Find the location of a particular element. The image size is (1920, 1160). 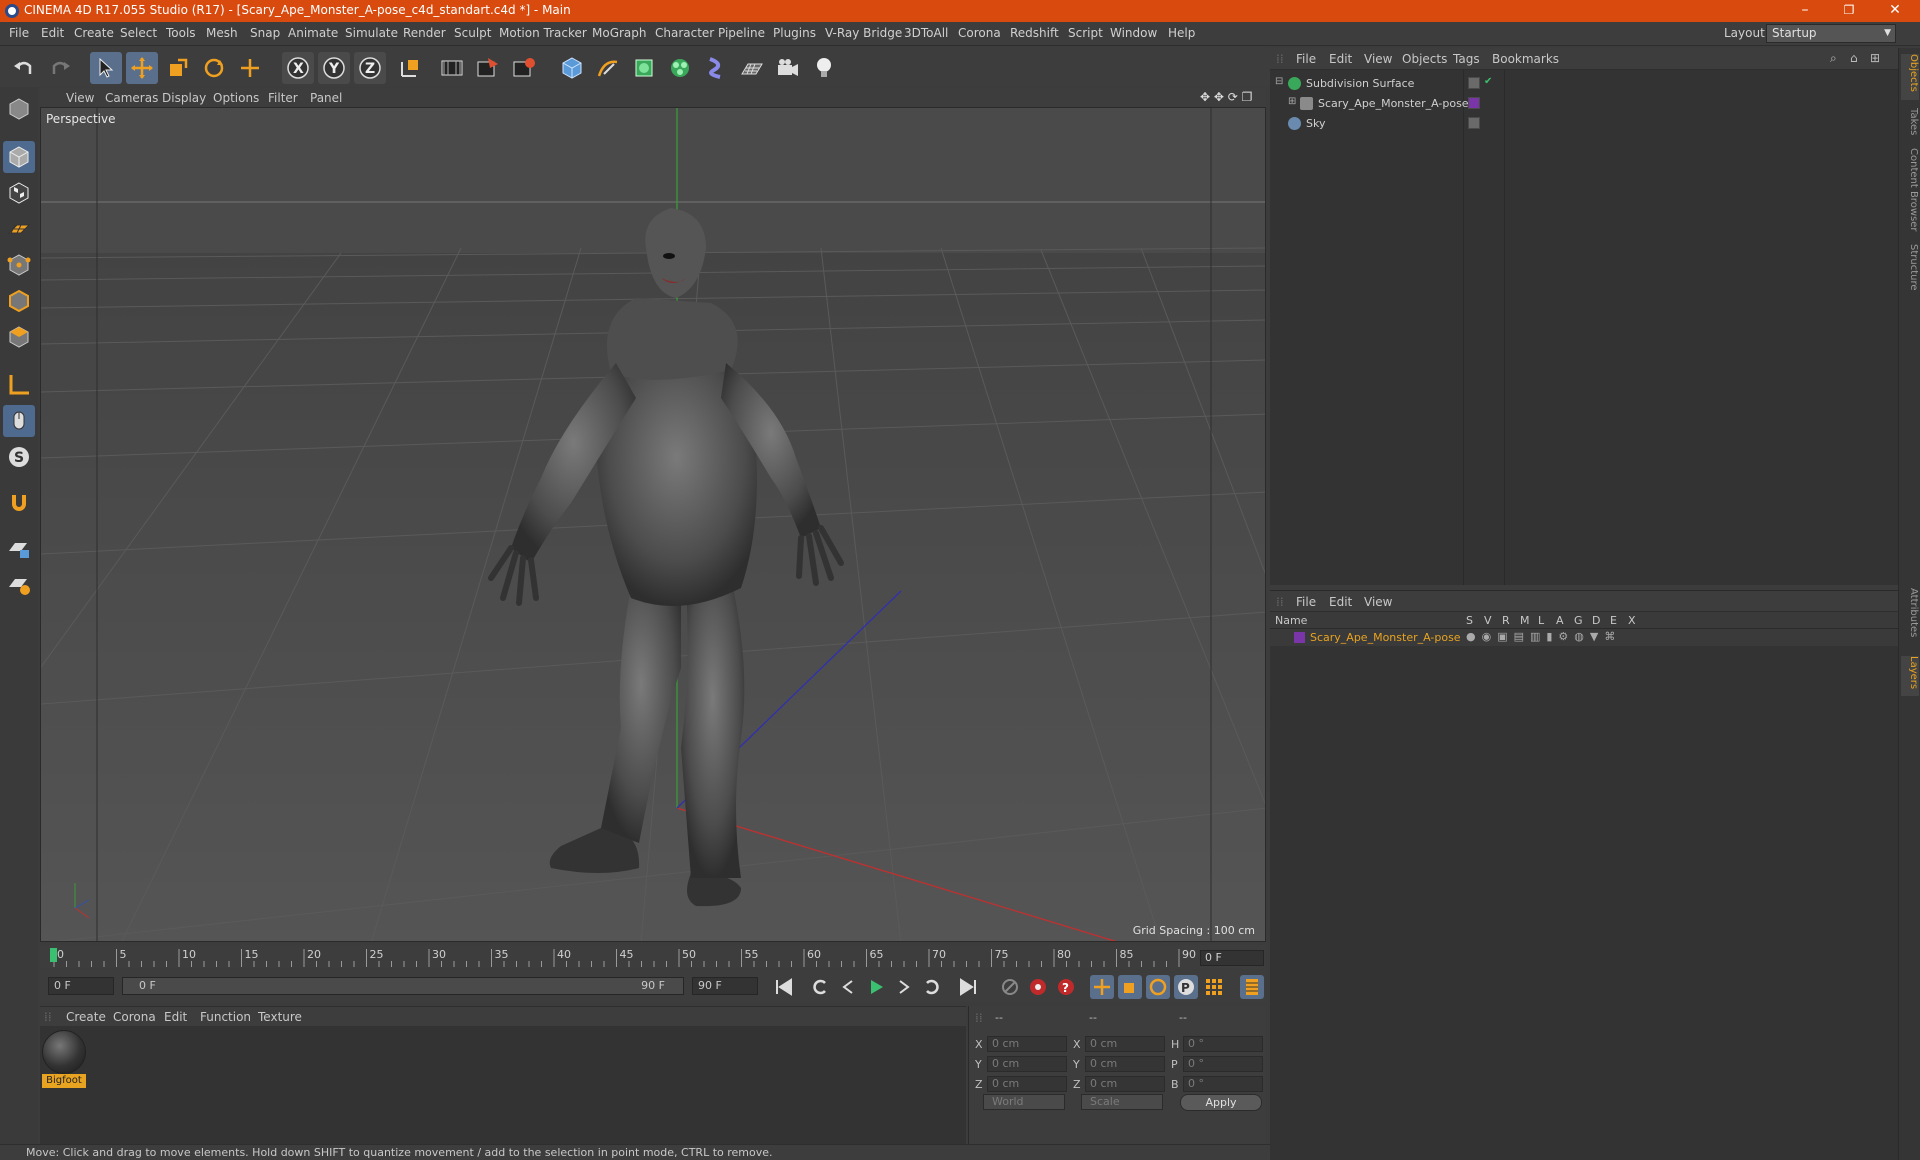

model-mode-button is located at coordinates (19, 157).